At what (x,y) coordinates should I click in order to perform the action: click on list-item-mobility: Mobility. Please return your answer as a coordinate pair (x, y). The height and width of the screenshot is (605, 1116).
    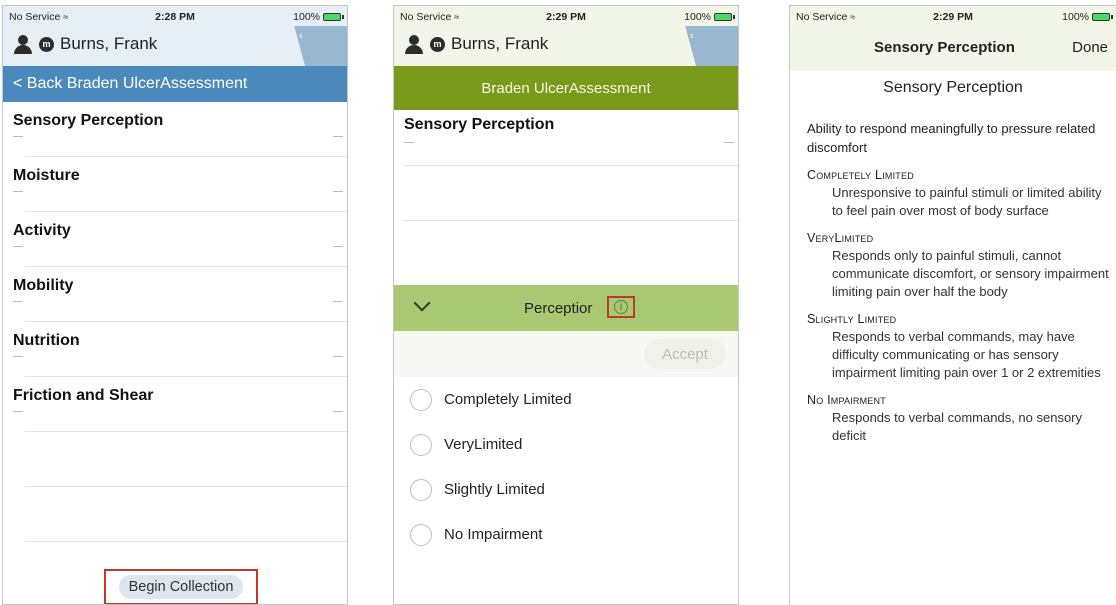
    Looking at the image, I should click on (180, 294).